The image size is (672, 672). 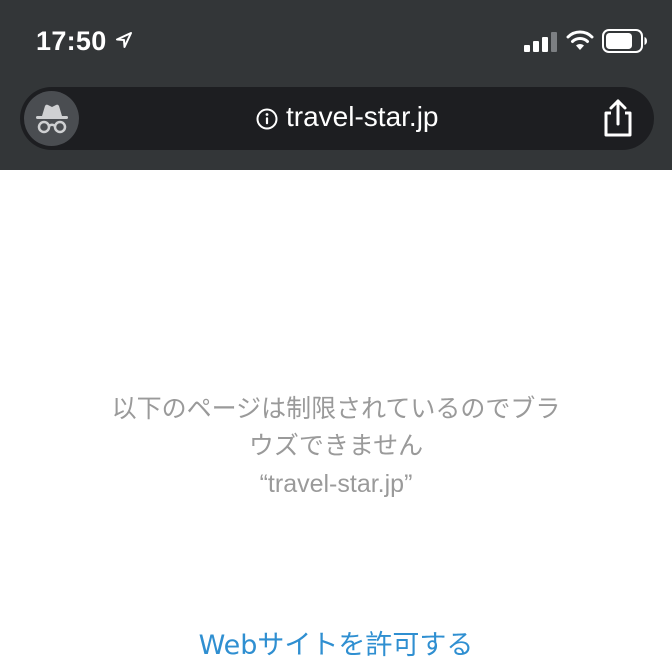 I want to click on message-line-1: 以下のページは制限されているのでブラ, so click(x=336, y=408).